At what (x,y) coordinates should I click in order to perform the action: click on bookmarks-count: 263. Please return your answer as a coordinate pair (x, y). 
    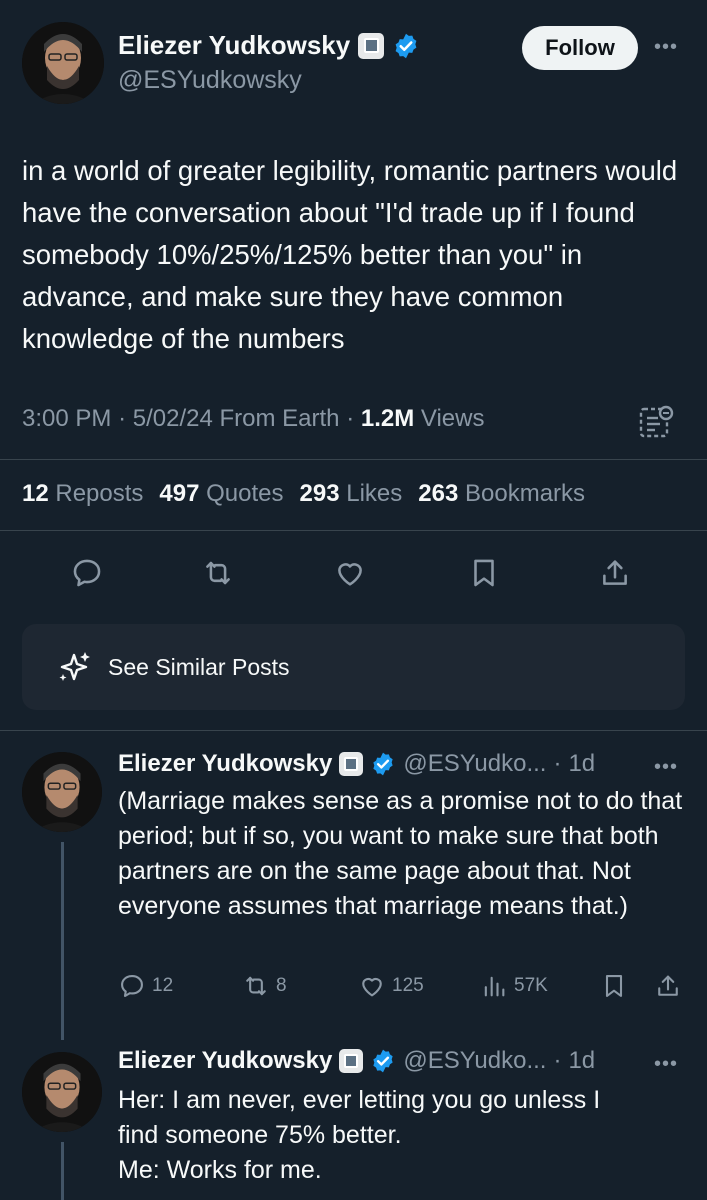
    Looking at the image, I should click on (438, 493).